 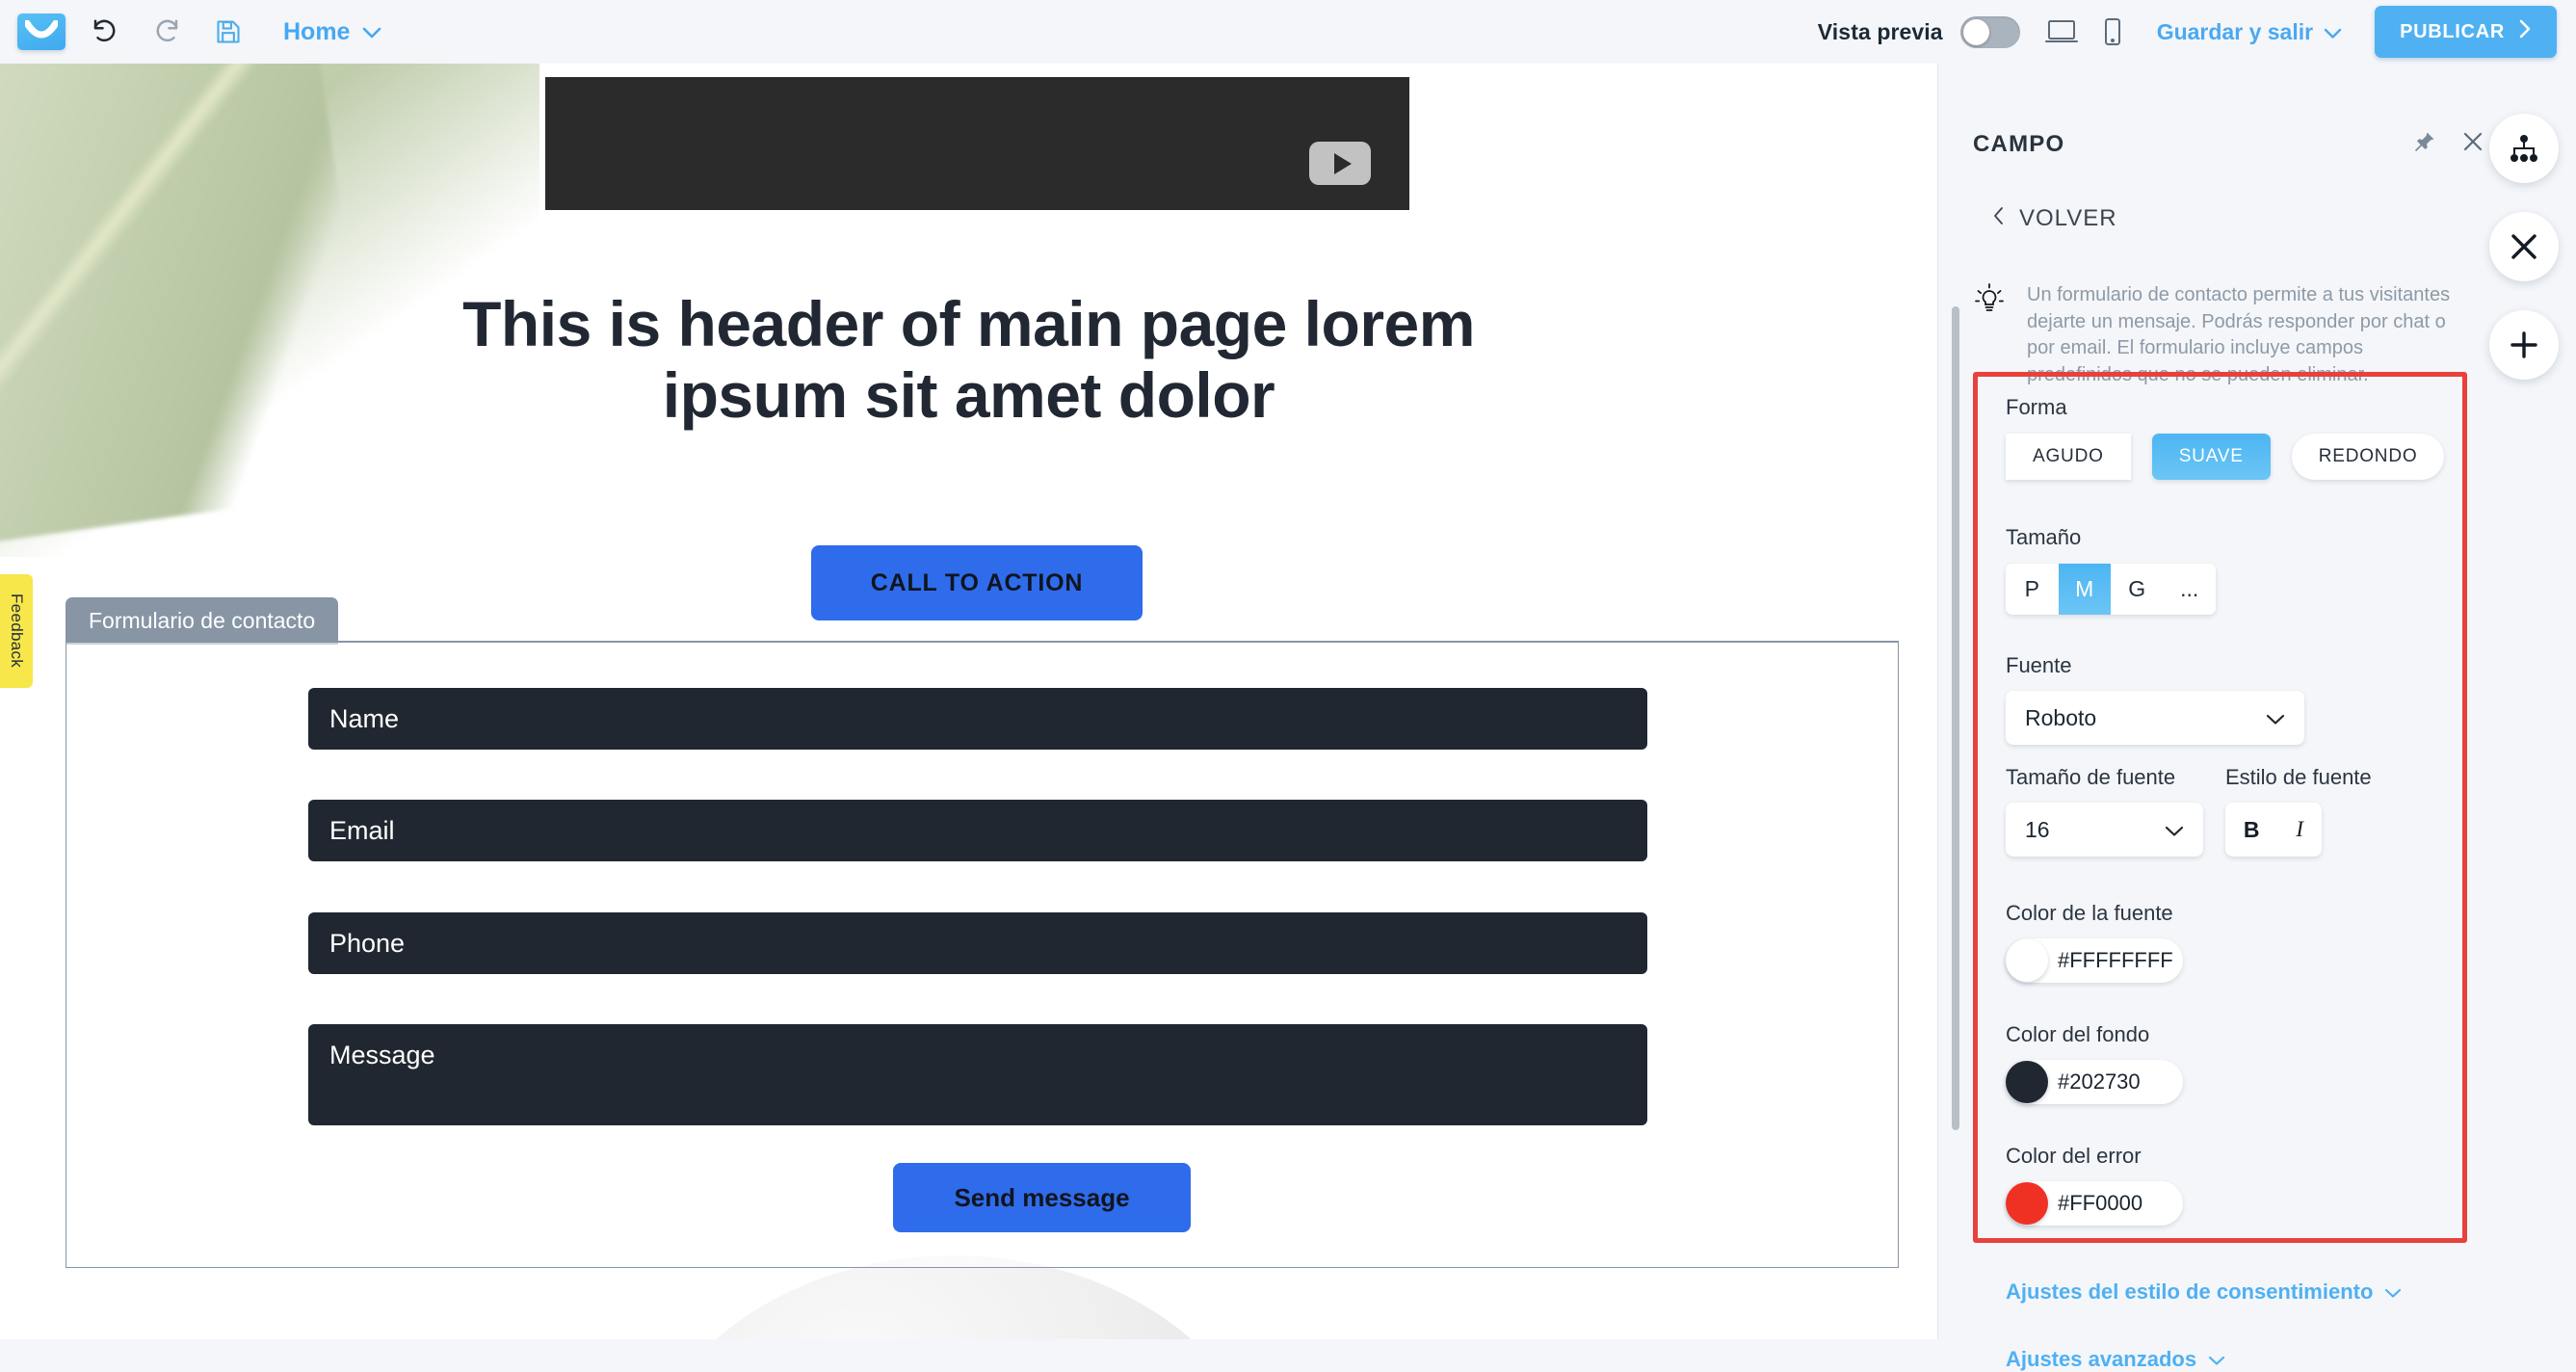 I want to click on advanced-settings-accordion: Ajustes avanzados, so click(x=2115, y=1359).